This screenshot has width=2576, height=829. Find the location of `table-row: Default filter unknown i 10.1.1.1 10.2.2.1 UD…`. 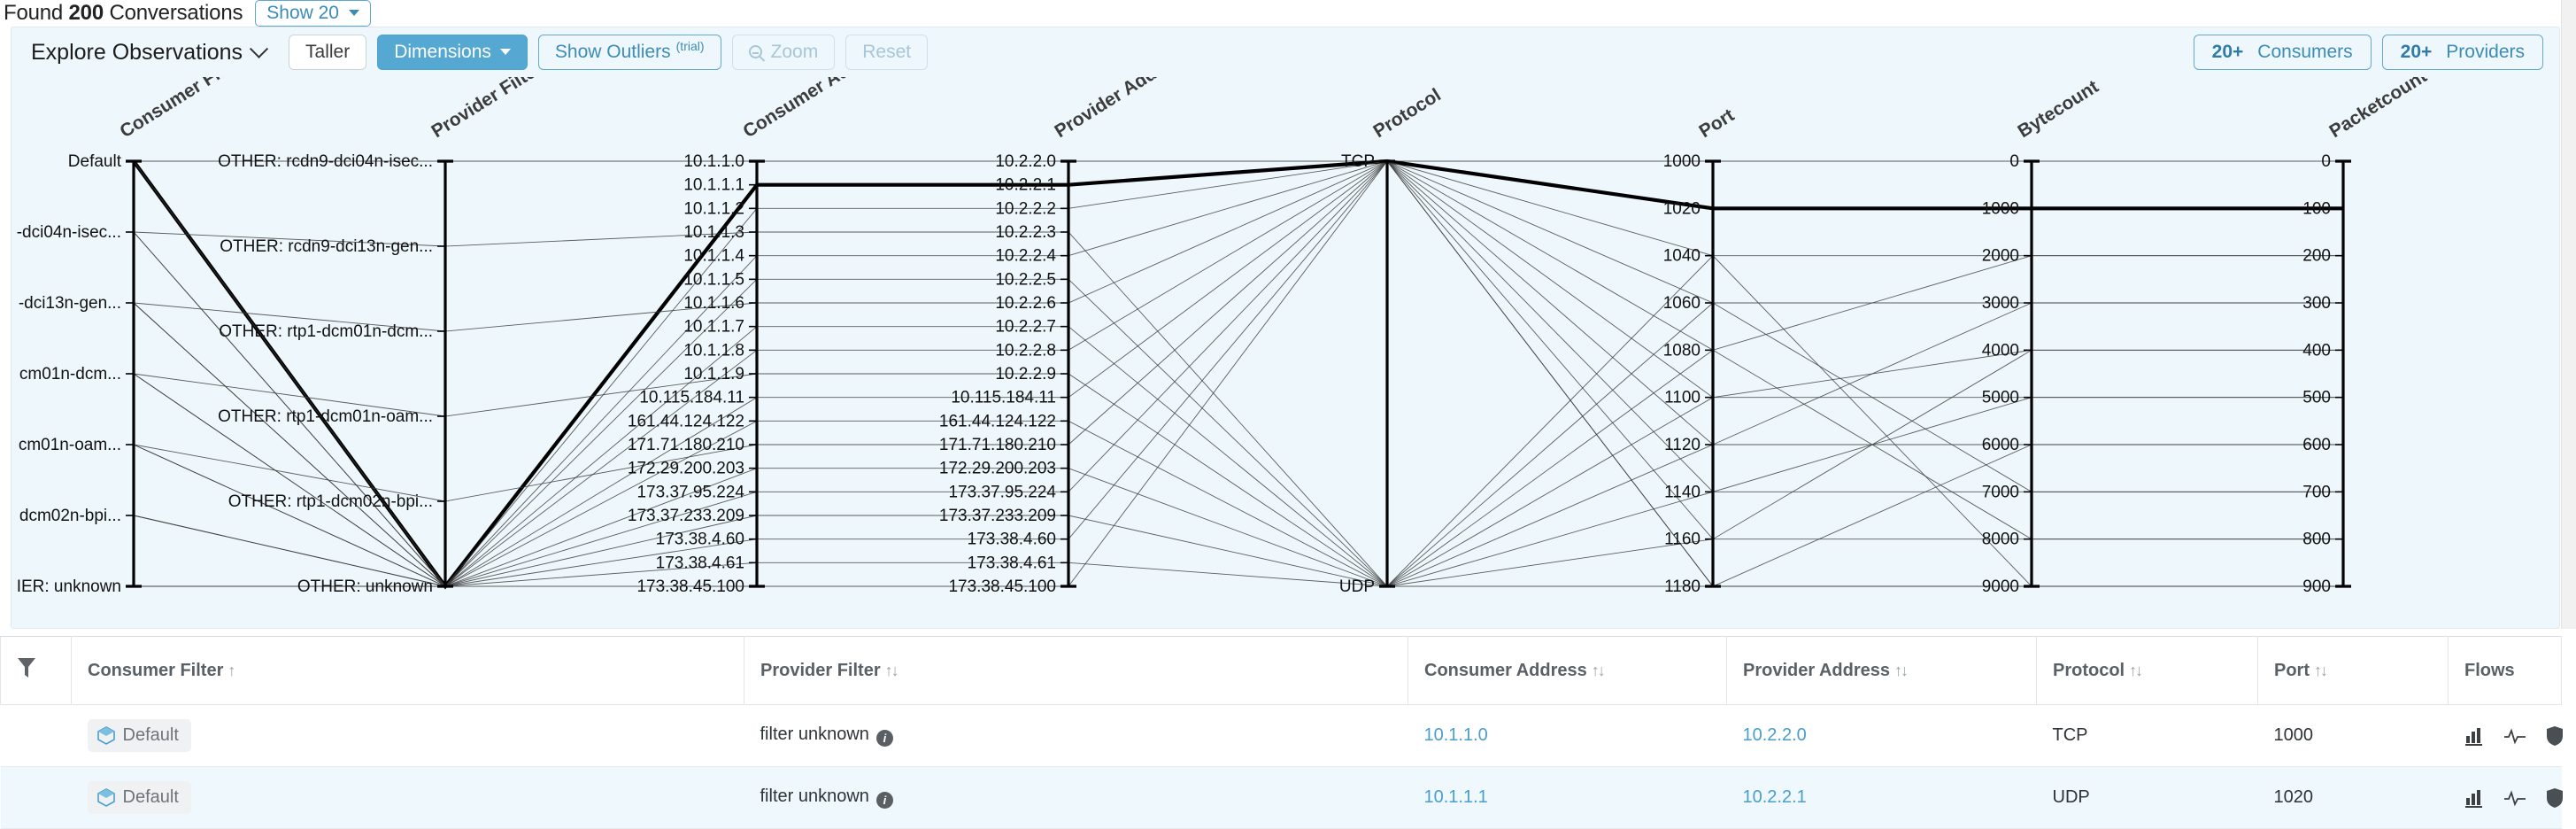

table-row: Default filter unknown i 10.1.1.1 10.2.2.1 UD… is located at coordinates (1282, 797).